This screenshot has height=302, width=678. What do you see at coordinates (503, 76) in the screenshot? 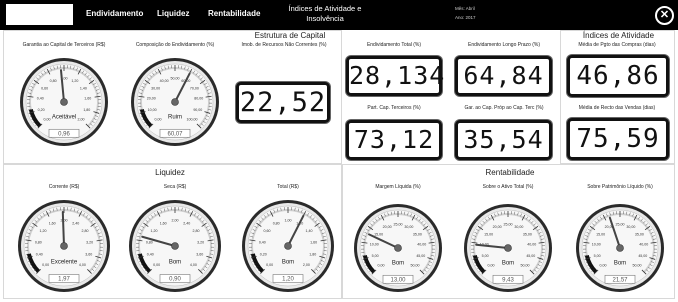
I see `lcd-endiv-longo: 64,84` at bounding box center [503, 76].